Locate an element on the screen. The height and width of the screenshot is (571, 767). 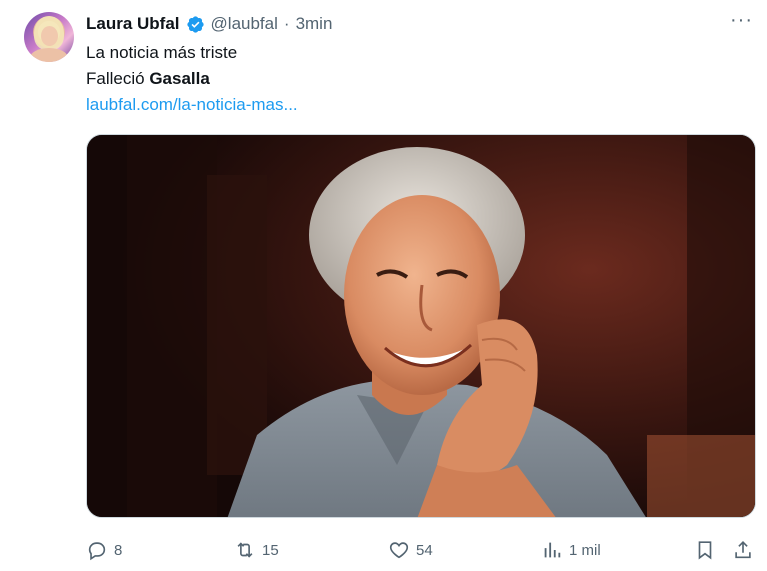
retweet-icon is located at coordinates (245, 550).